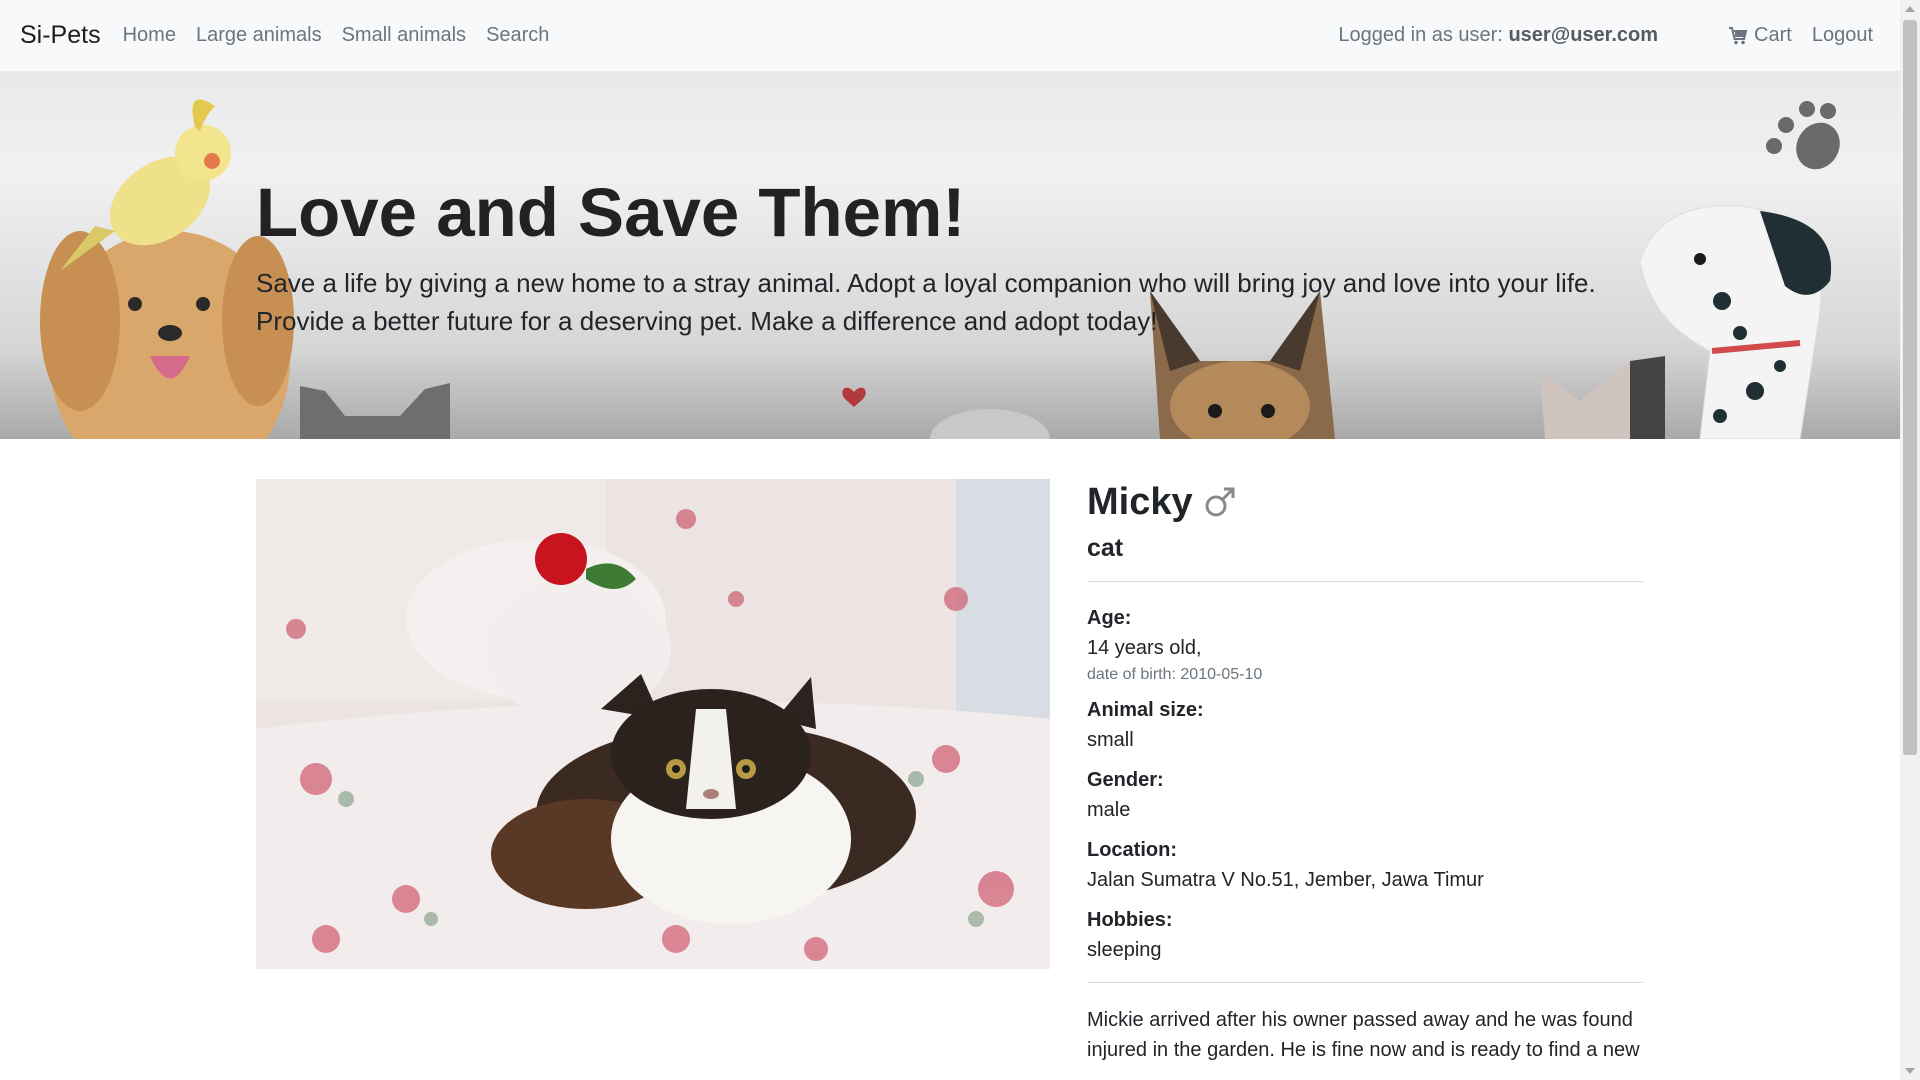 The image size is (1920, 1080). I want to click on corgi-illustration, so click(1602, 397).